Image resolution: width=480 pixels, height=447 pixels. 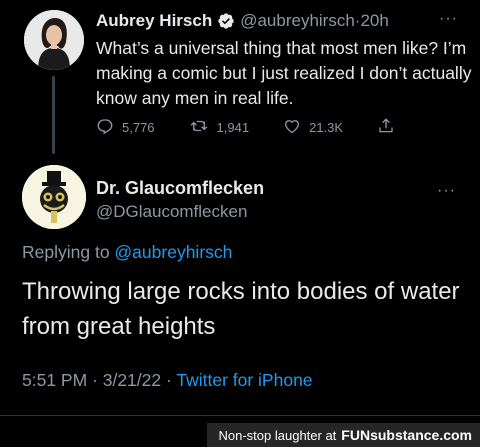 I want to click on reply-author-handle: @DGlaucomflecken, so click(x=180, y=212).